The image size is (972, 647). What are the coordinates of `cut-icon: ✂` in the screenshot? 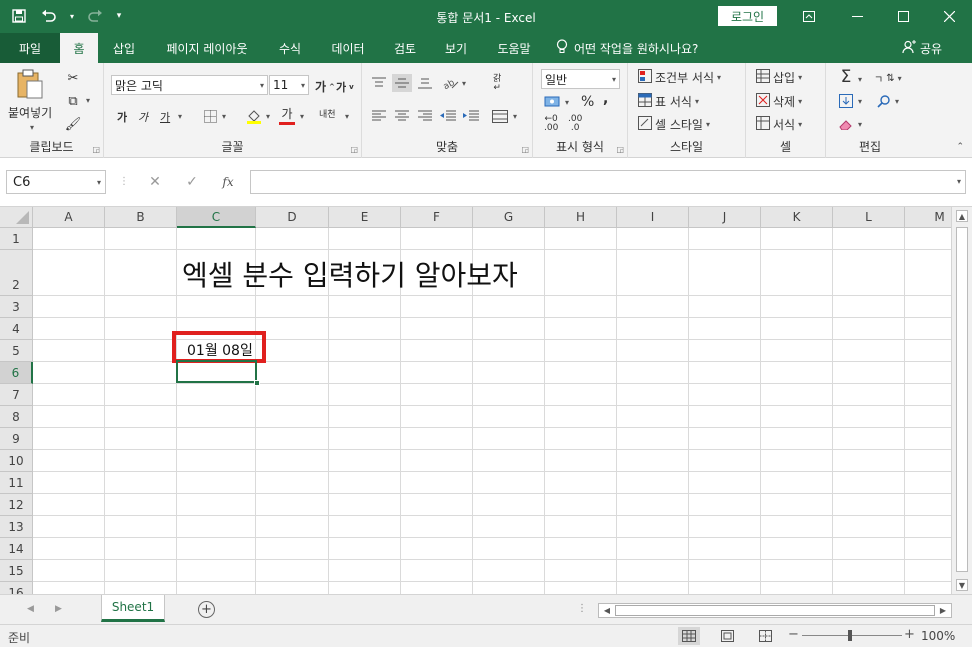 It's located at (73, 78).